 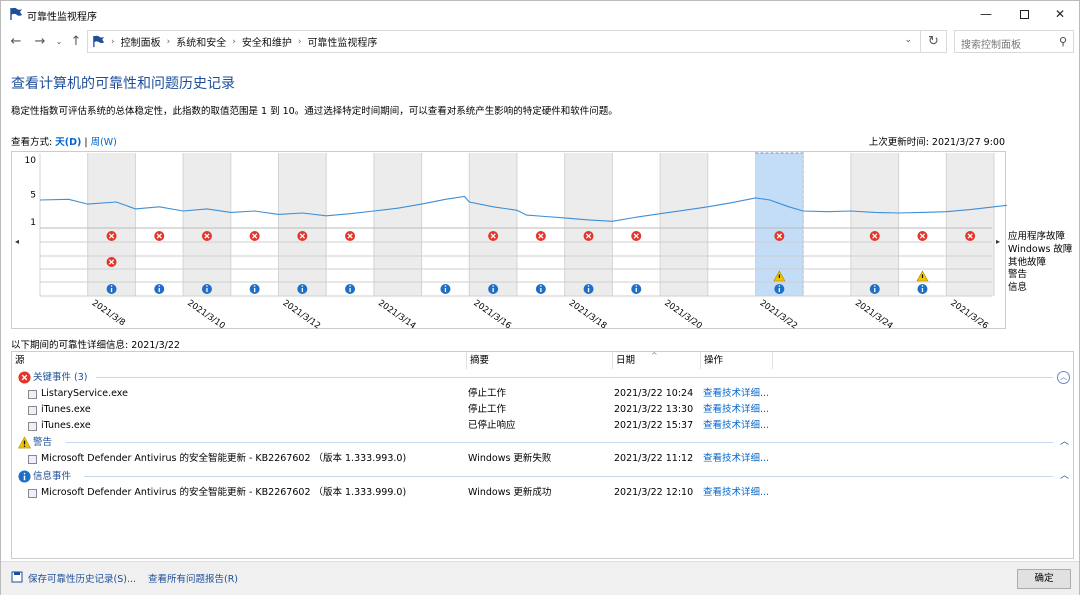 I want to click on column-header-summary: 摘要, so click(x=540, y=360).